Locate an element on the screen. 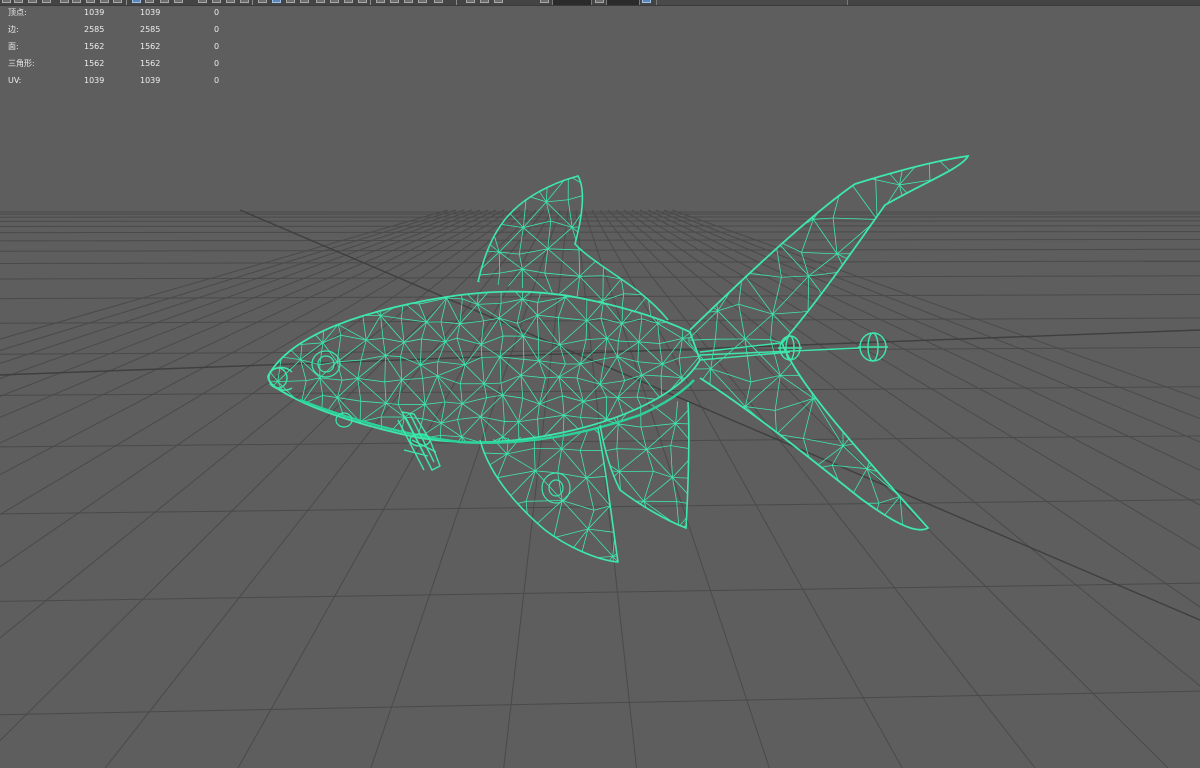  hud-value: 1562 is located at coordinates (150, 46).